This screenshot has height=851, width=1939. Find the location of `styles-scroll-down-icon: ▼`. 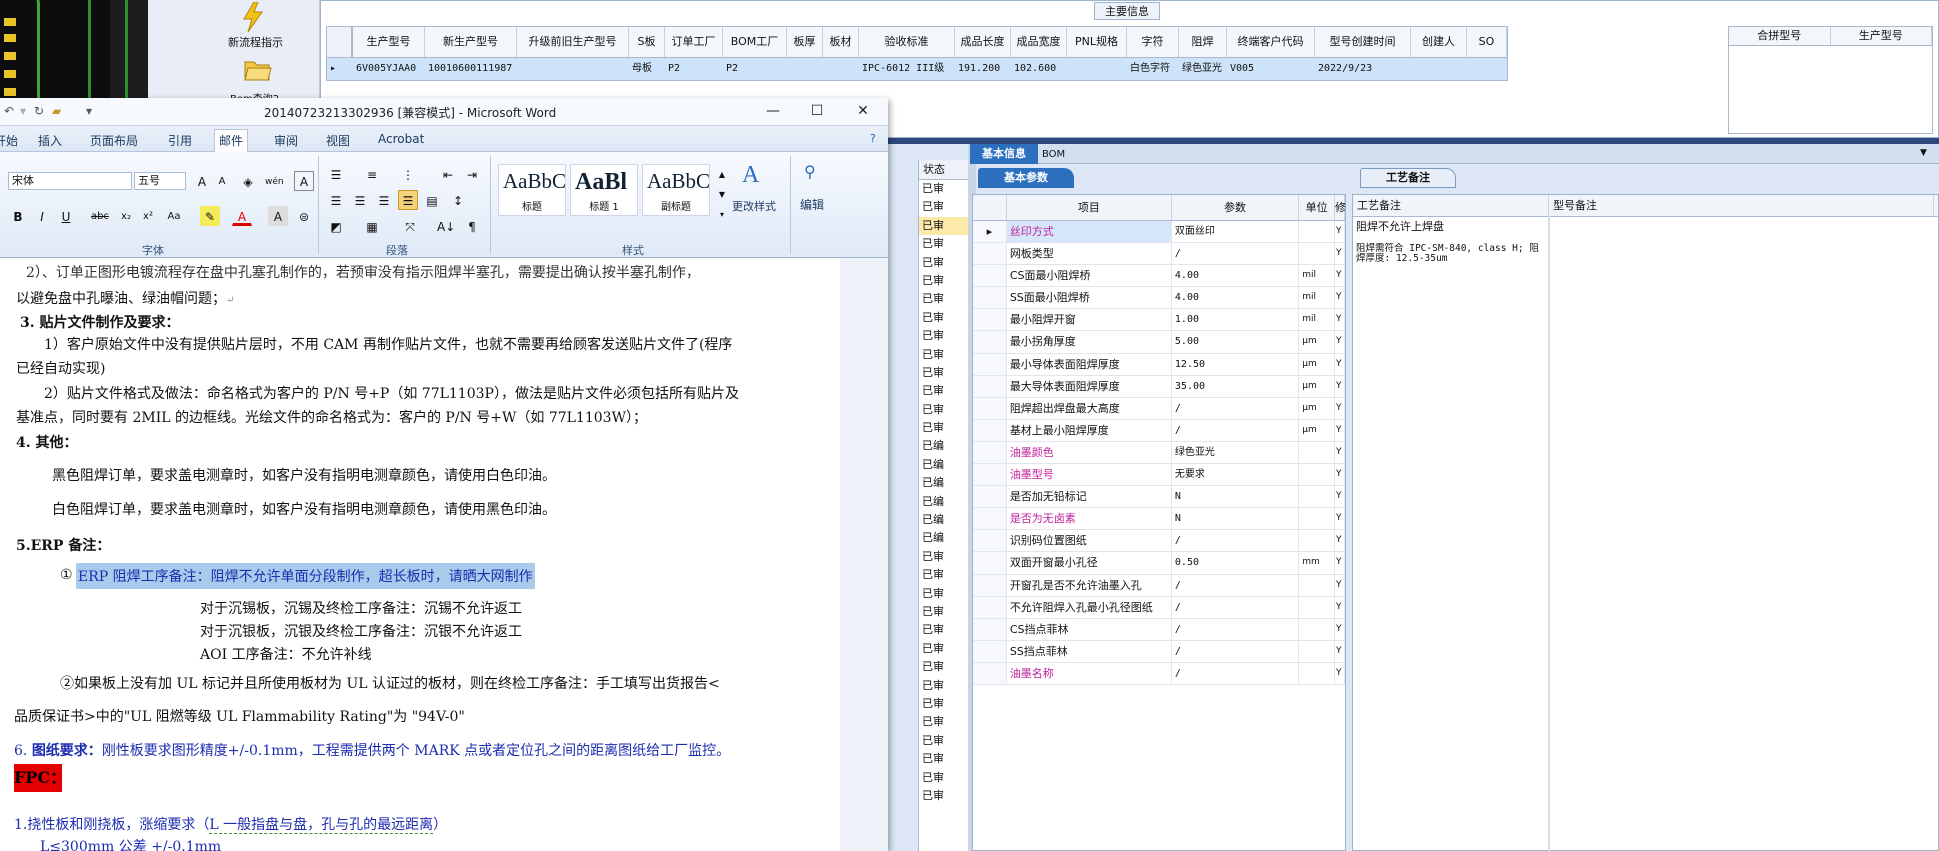

styles-scroll-down-icon: ▼ is located at coordinates (722, 194).